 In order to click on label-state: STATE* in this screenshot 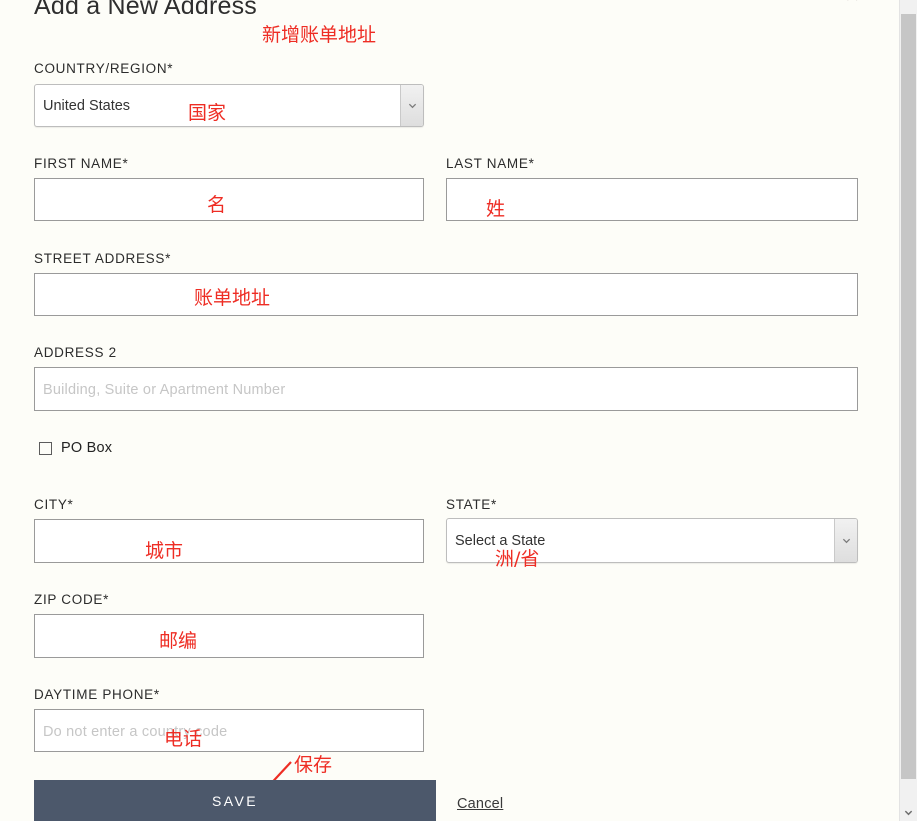, I will do `click(471, 504)`.